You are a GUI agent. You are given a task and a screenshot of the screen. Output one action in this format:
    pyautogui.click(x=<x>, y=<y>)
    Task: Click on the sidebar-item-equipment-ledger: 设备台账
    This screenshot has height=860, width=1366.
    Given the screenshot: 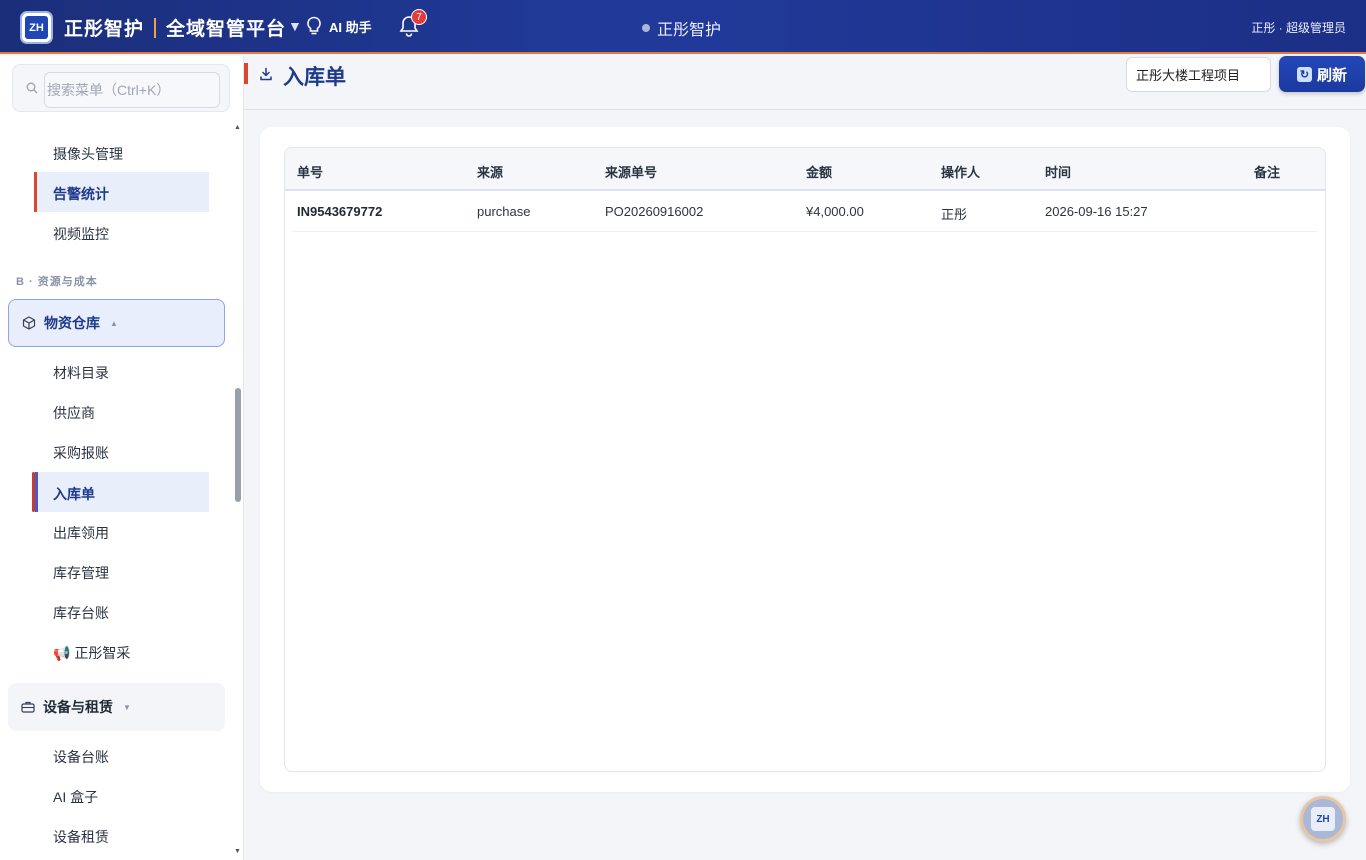 What is the action you would take?
    pyautogui.click(x=81, y=757)
    